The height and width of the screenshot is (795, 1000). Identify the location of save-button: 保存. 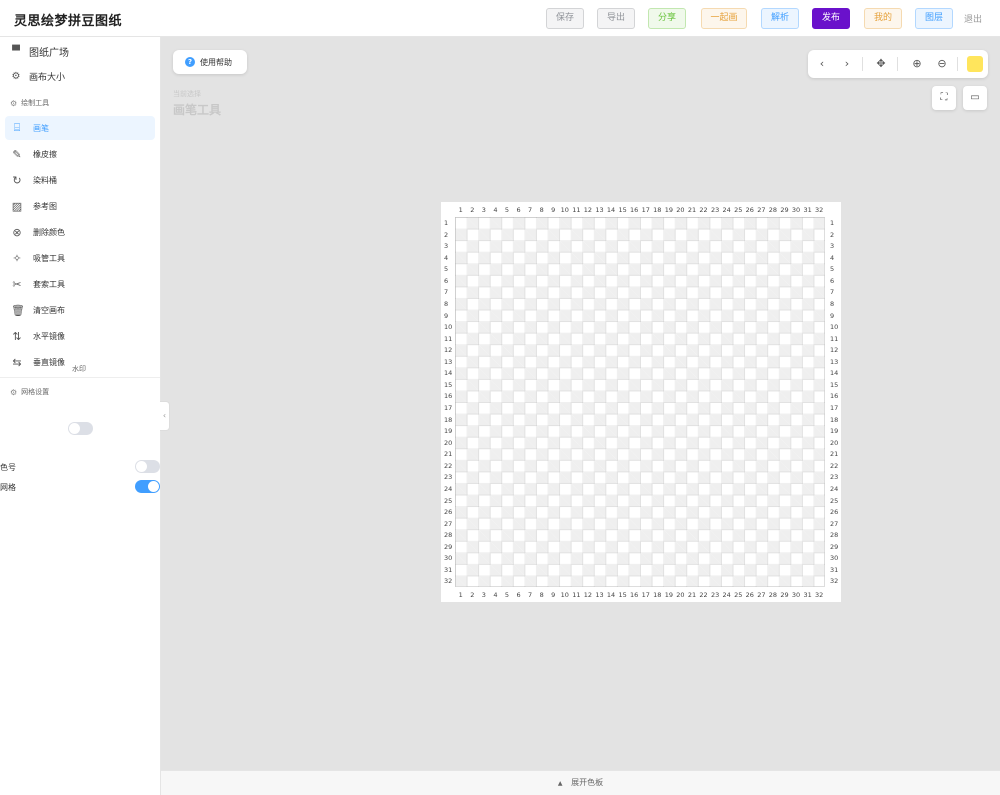
(565, 18).